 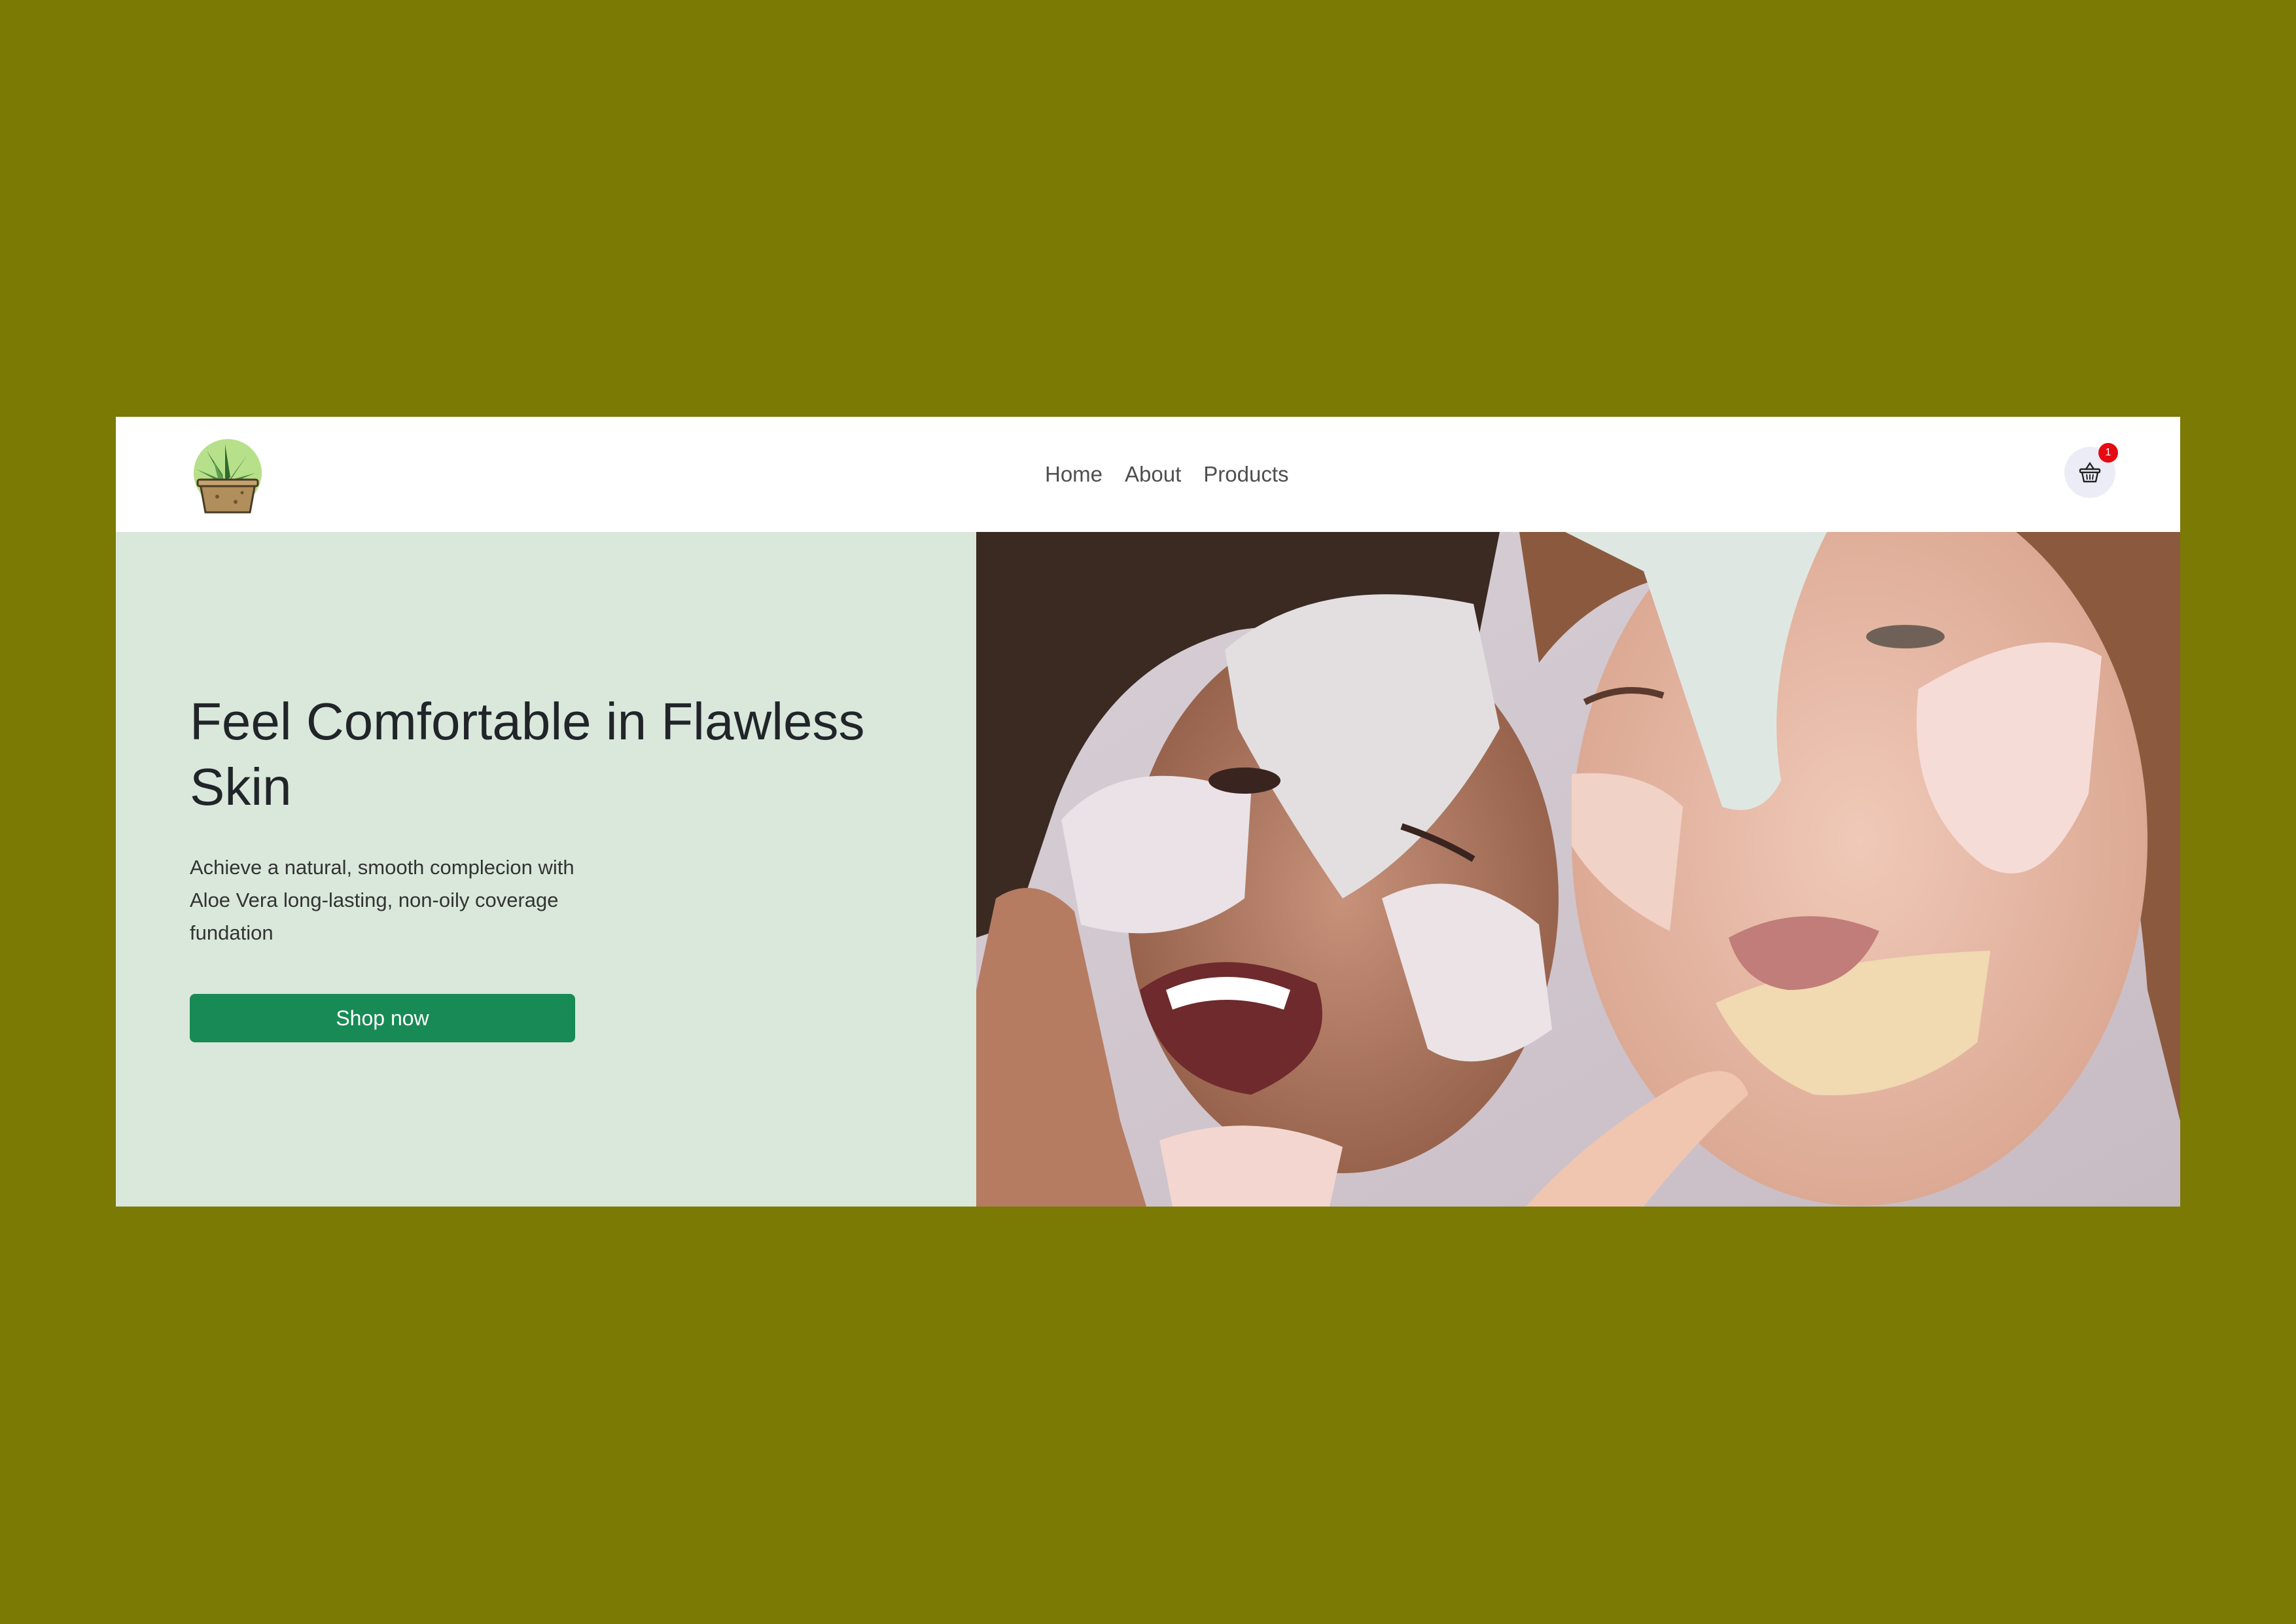 I want to click on hero-title: Feel Comfortable in Flawless Skin, so click(x=528, y=754).